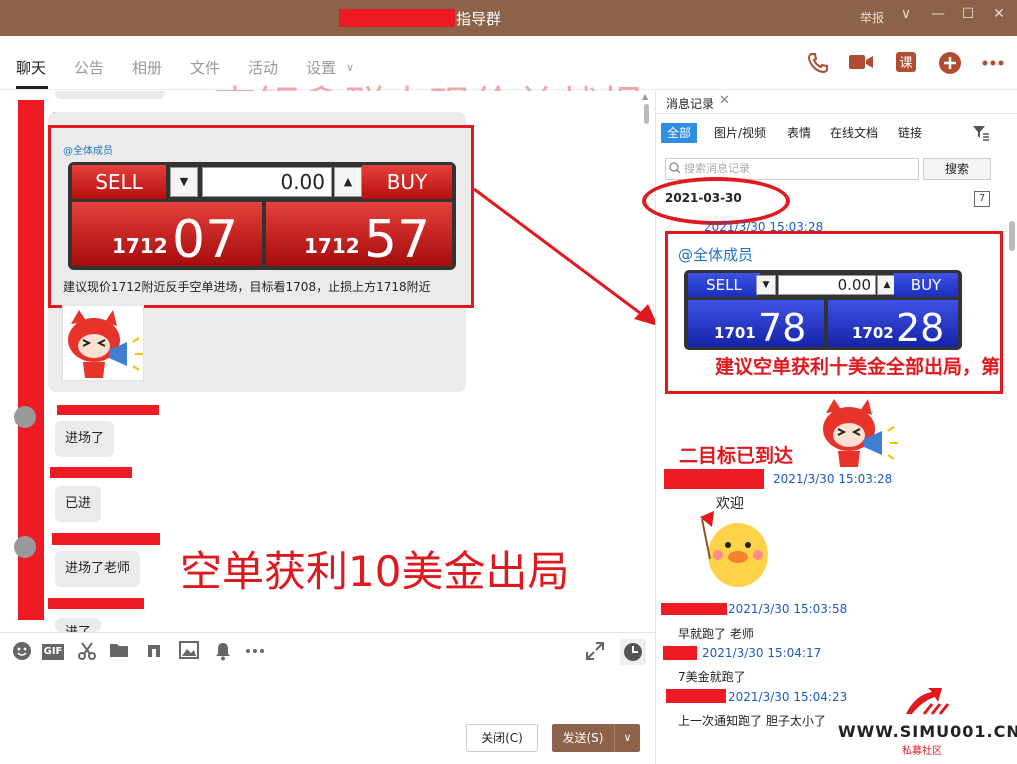 This screenshot has height=764, width=1017. I want to click on window-title: 指导群, so click(479, 19).